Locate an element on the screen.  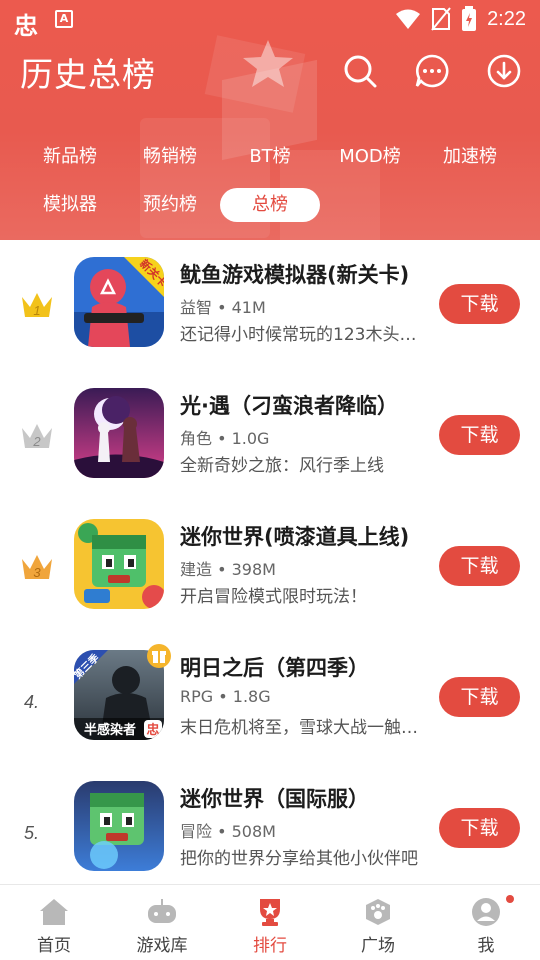
silver-crown-icon: 2 is located at coordinates (37, 436).